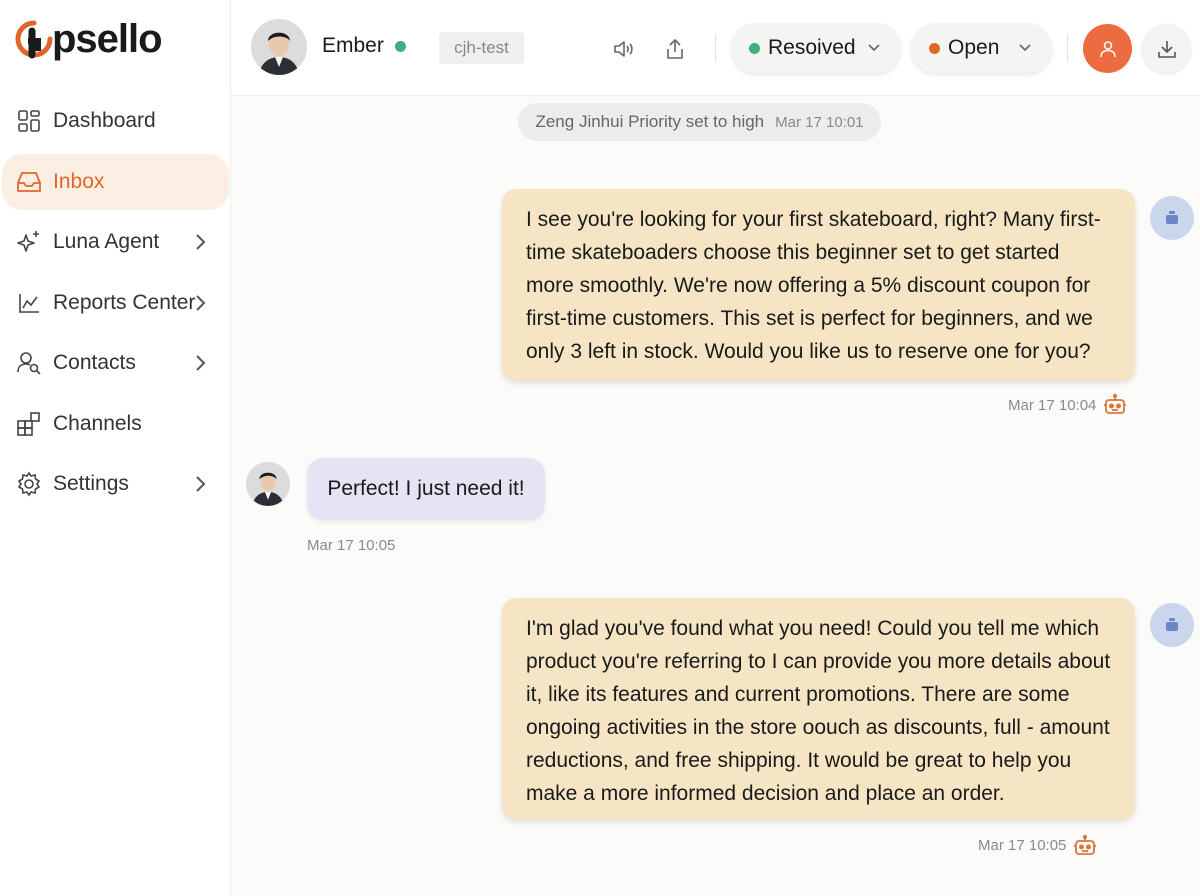  I want to click on download-icon, so click(1166, 49).